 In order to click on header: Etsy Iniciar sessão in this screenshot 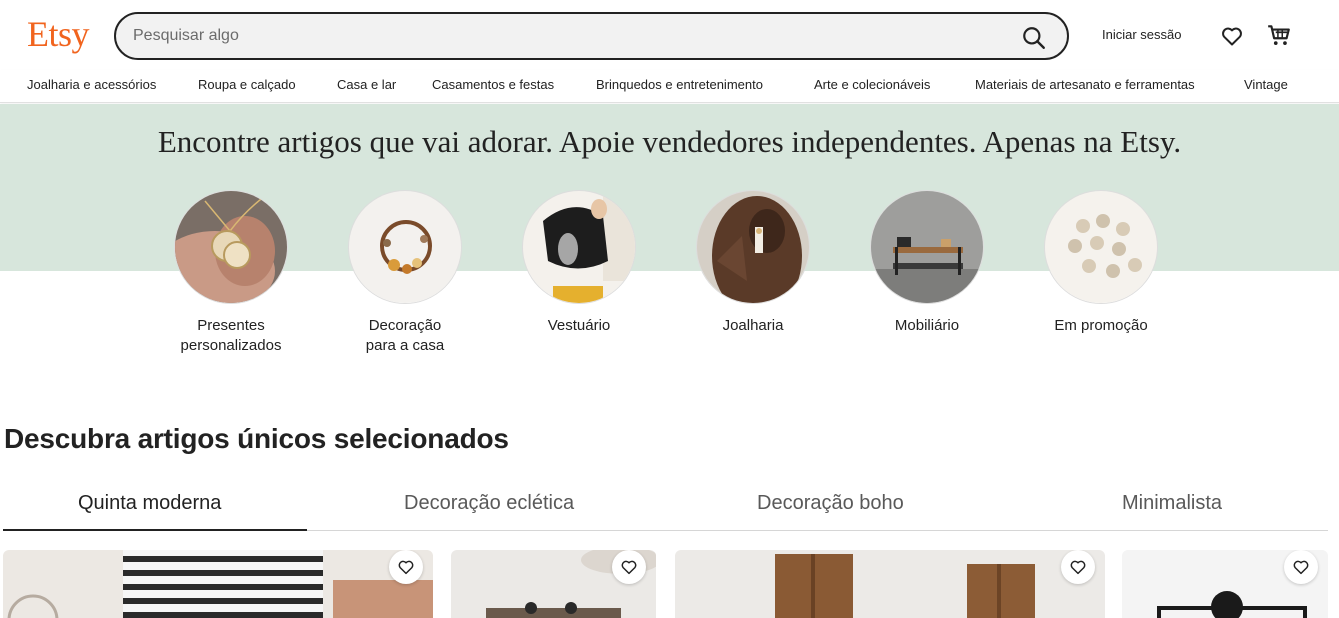, I will do `click(669, 35)`.